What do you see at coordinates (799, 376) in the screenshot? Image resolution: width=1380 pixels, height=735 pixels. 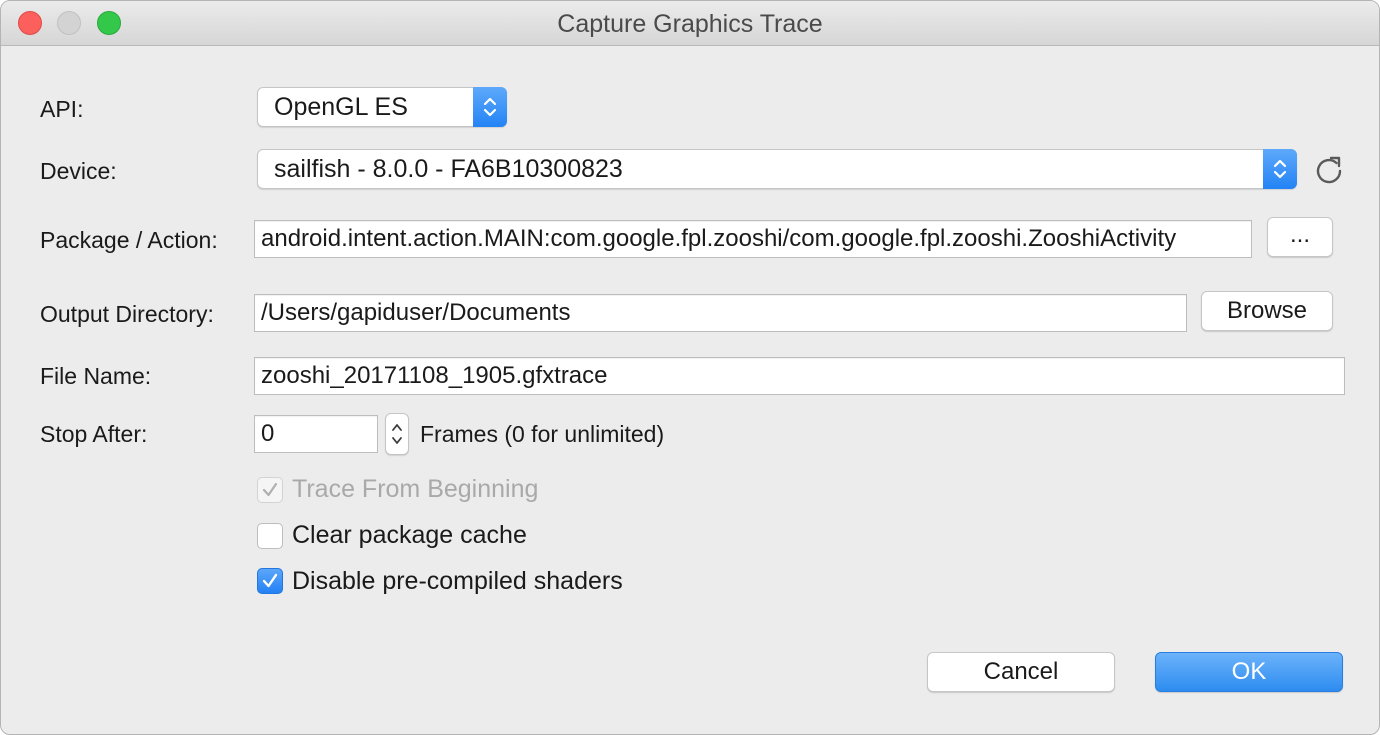 I see `file-name-field: zooshi_20171108_1905.gfxtrace` at bounding box center [799, 376].